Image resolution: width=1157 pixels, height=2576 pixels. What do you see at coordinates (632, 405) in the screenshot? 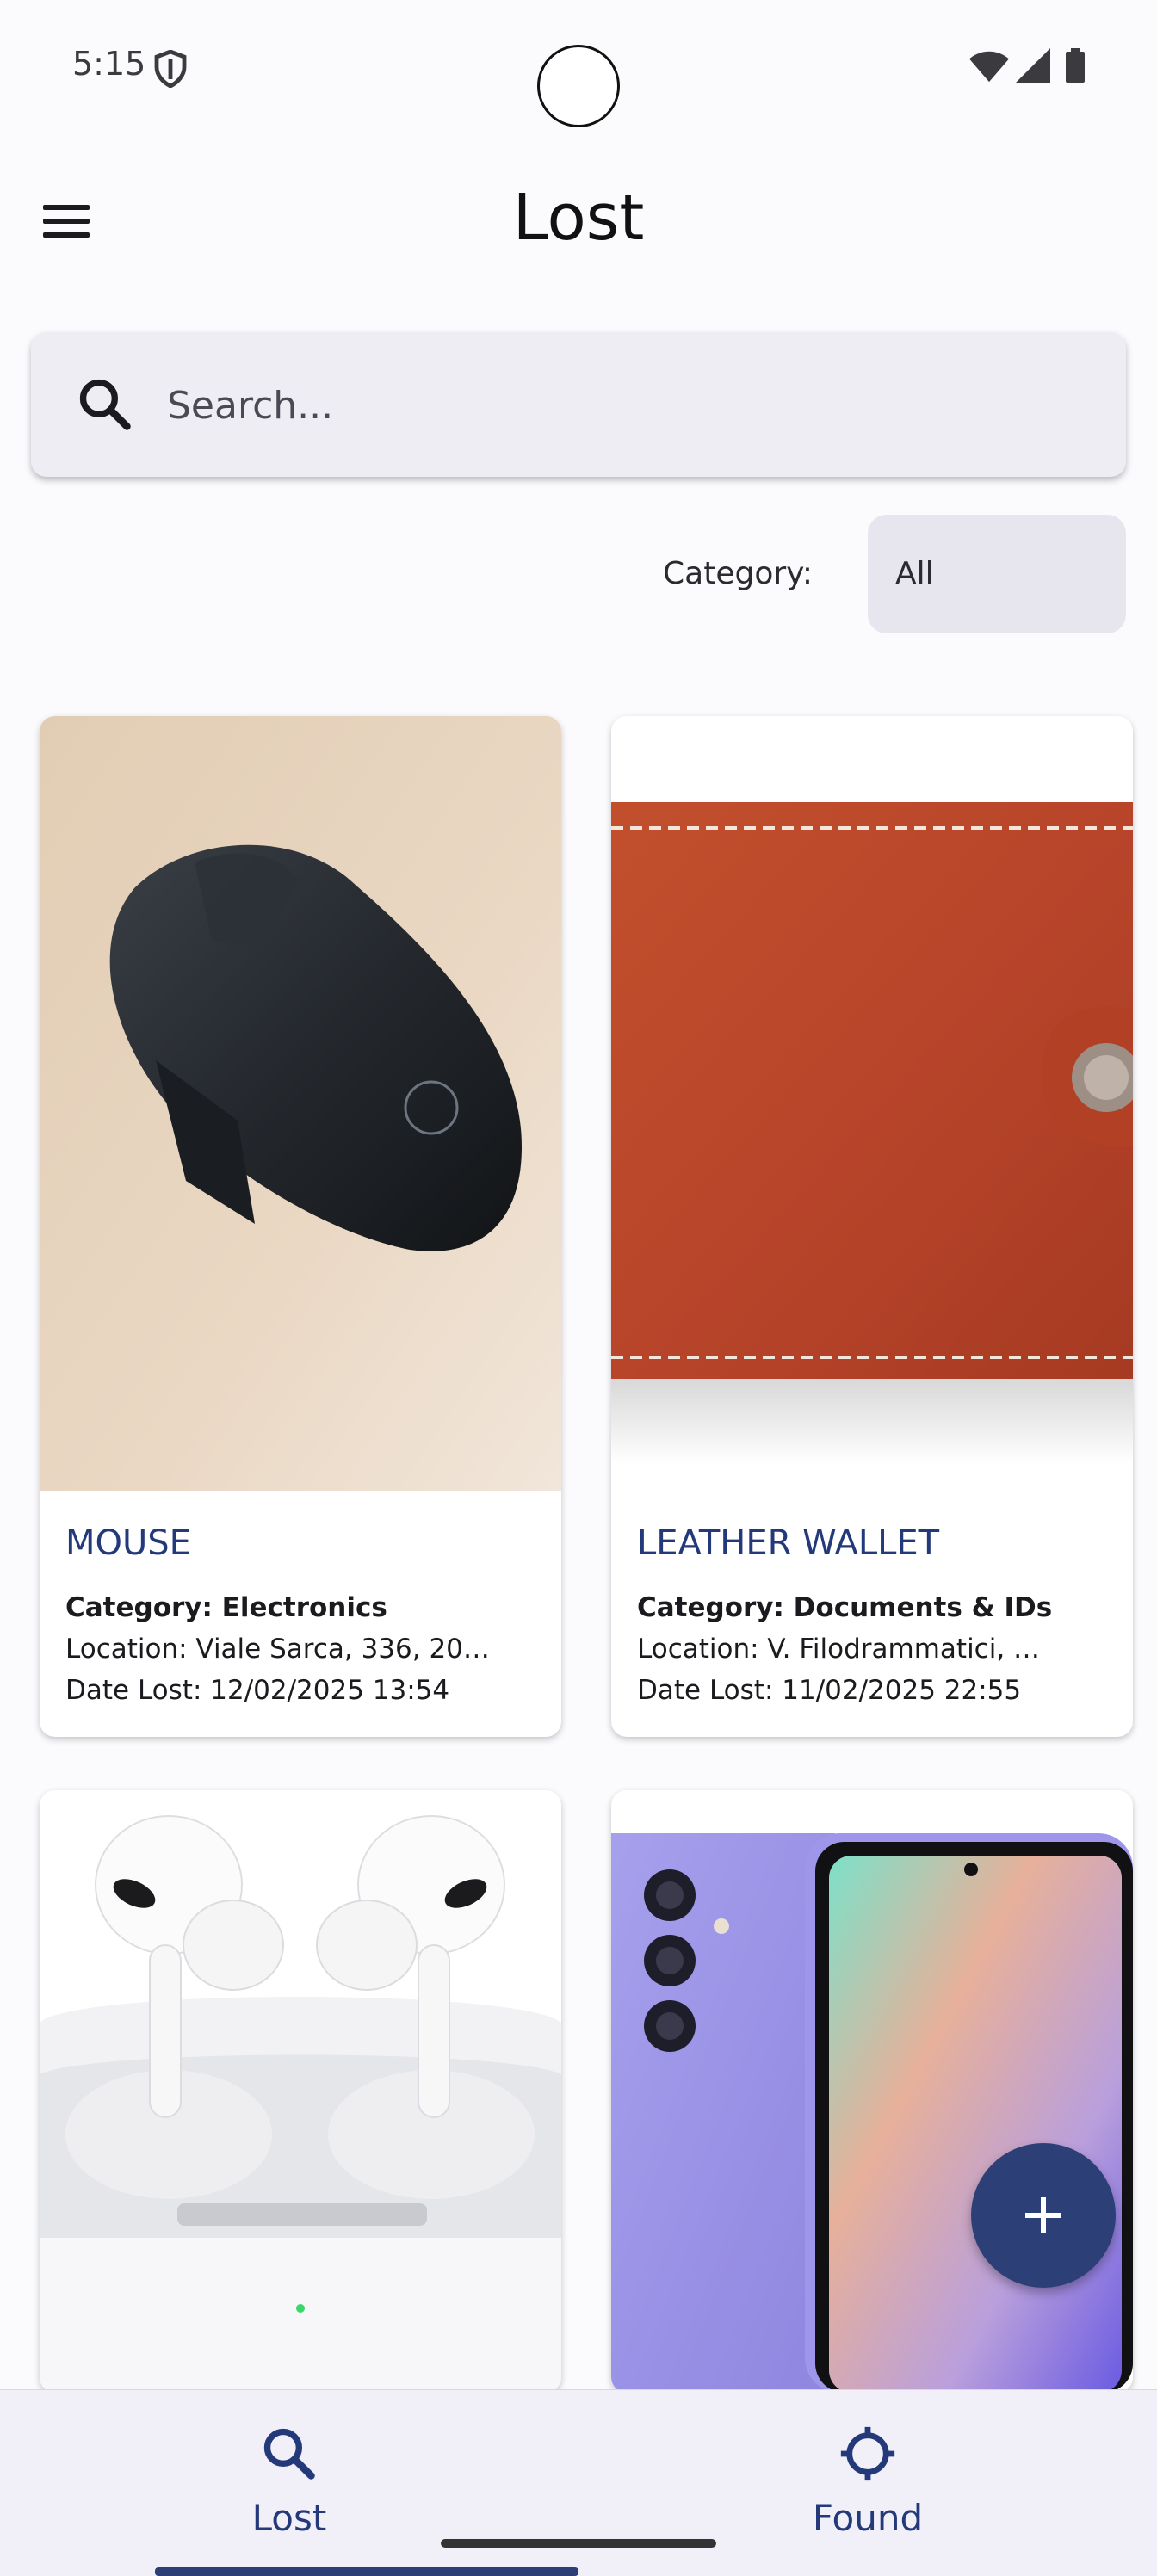
I see `search-input` at bounding box center [632, 405].